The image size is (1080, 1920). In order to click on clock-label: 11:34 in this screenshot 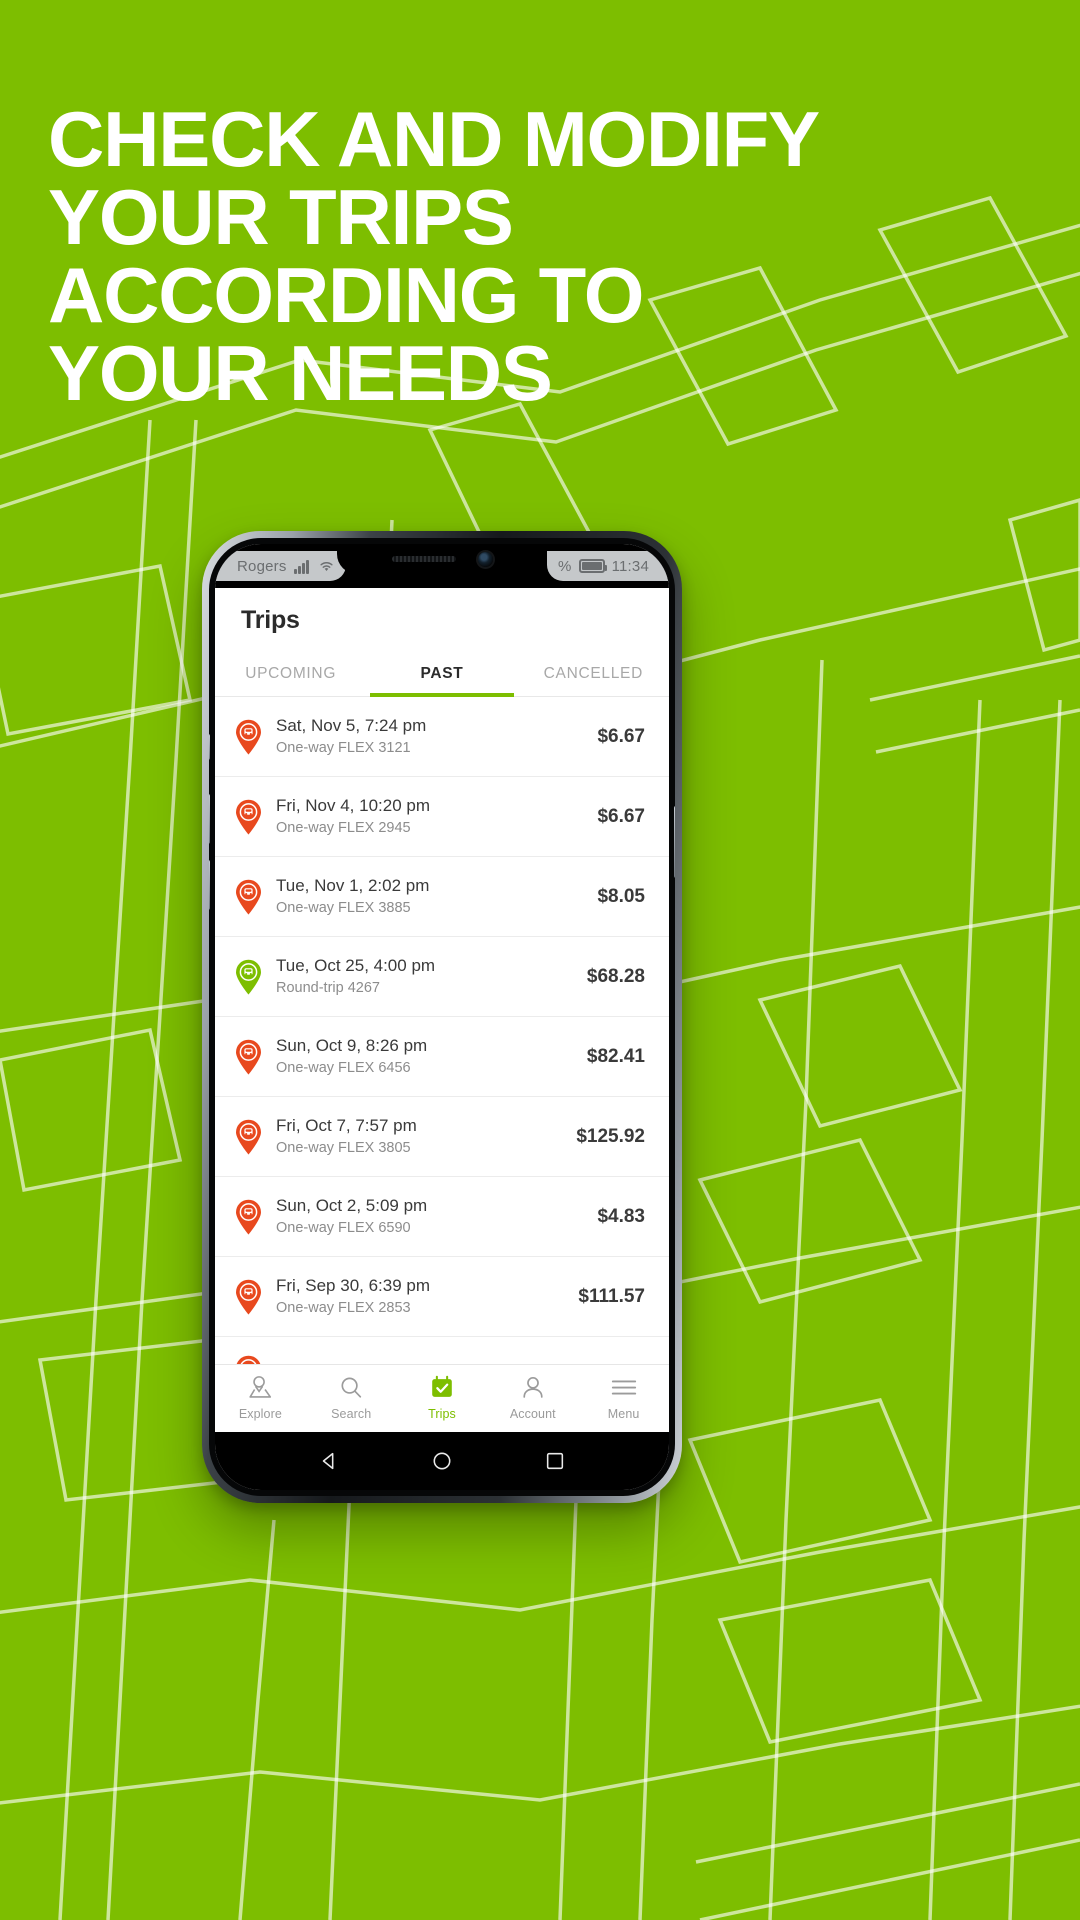, I will do `click(630, 566)`.